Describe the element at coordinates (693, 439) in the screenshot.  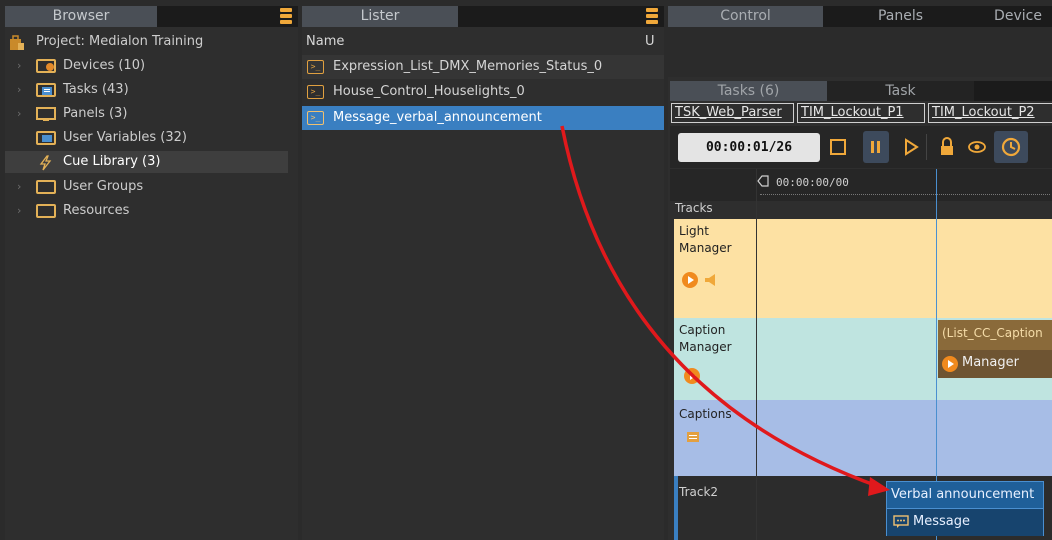
I see `caption-icon` at that location.